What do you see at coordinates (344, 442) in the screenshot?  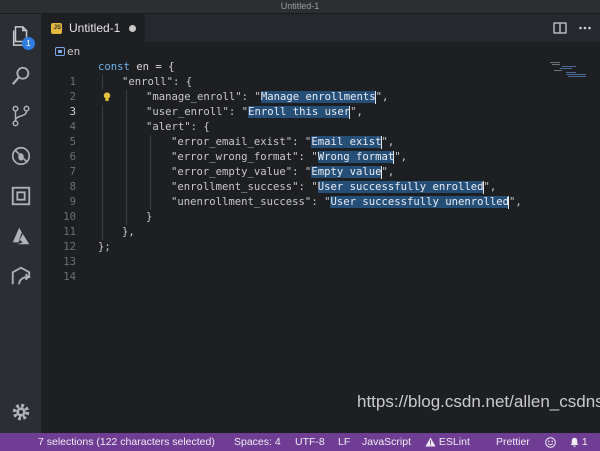 I see `status-eol: LF` at bounding box center [344, 442].